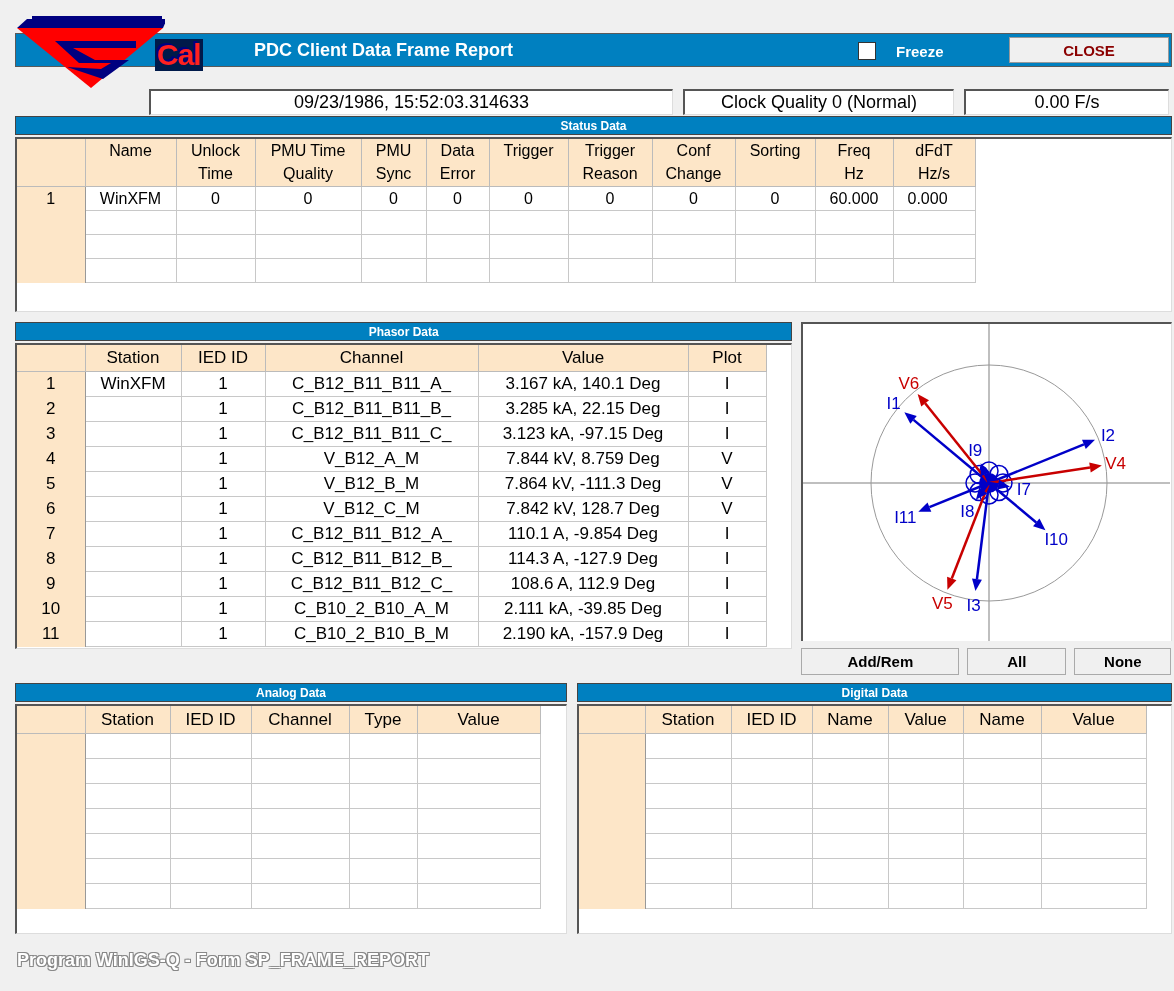 The image size is (1174, 991). I want to click on table-cell: 108.6 A, 112.9 Deg, so click(583, 584).